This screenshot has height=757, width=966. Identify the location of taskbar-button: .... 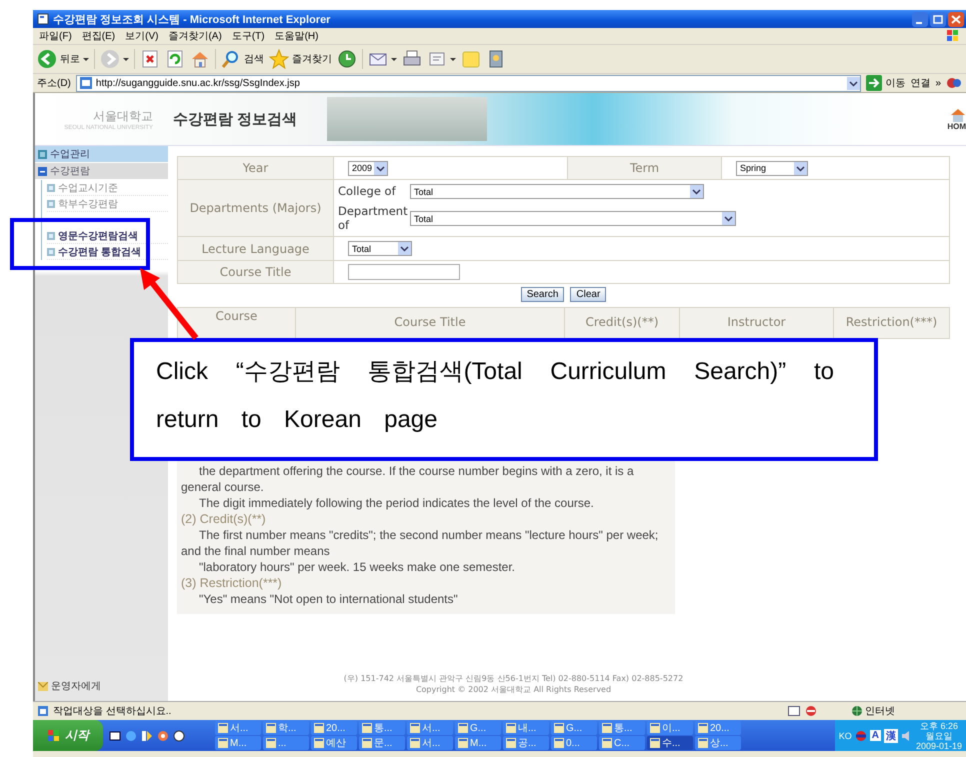
(286, 743).